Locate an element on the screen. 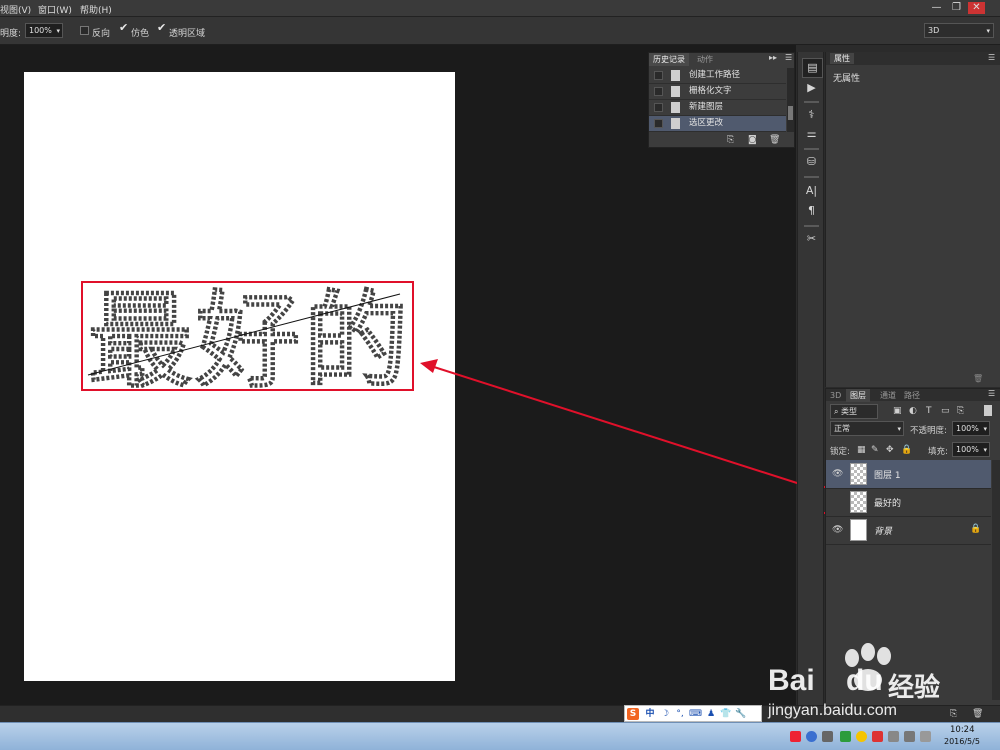  tab-3d: 3D is located at coordinates (835, 395).